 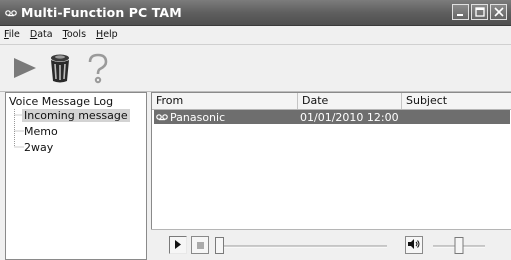 I want to click on menu-help: Help, so click(x=107, y=34).